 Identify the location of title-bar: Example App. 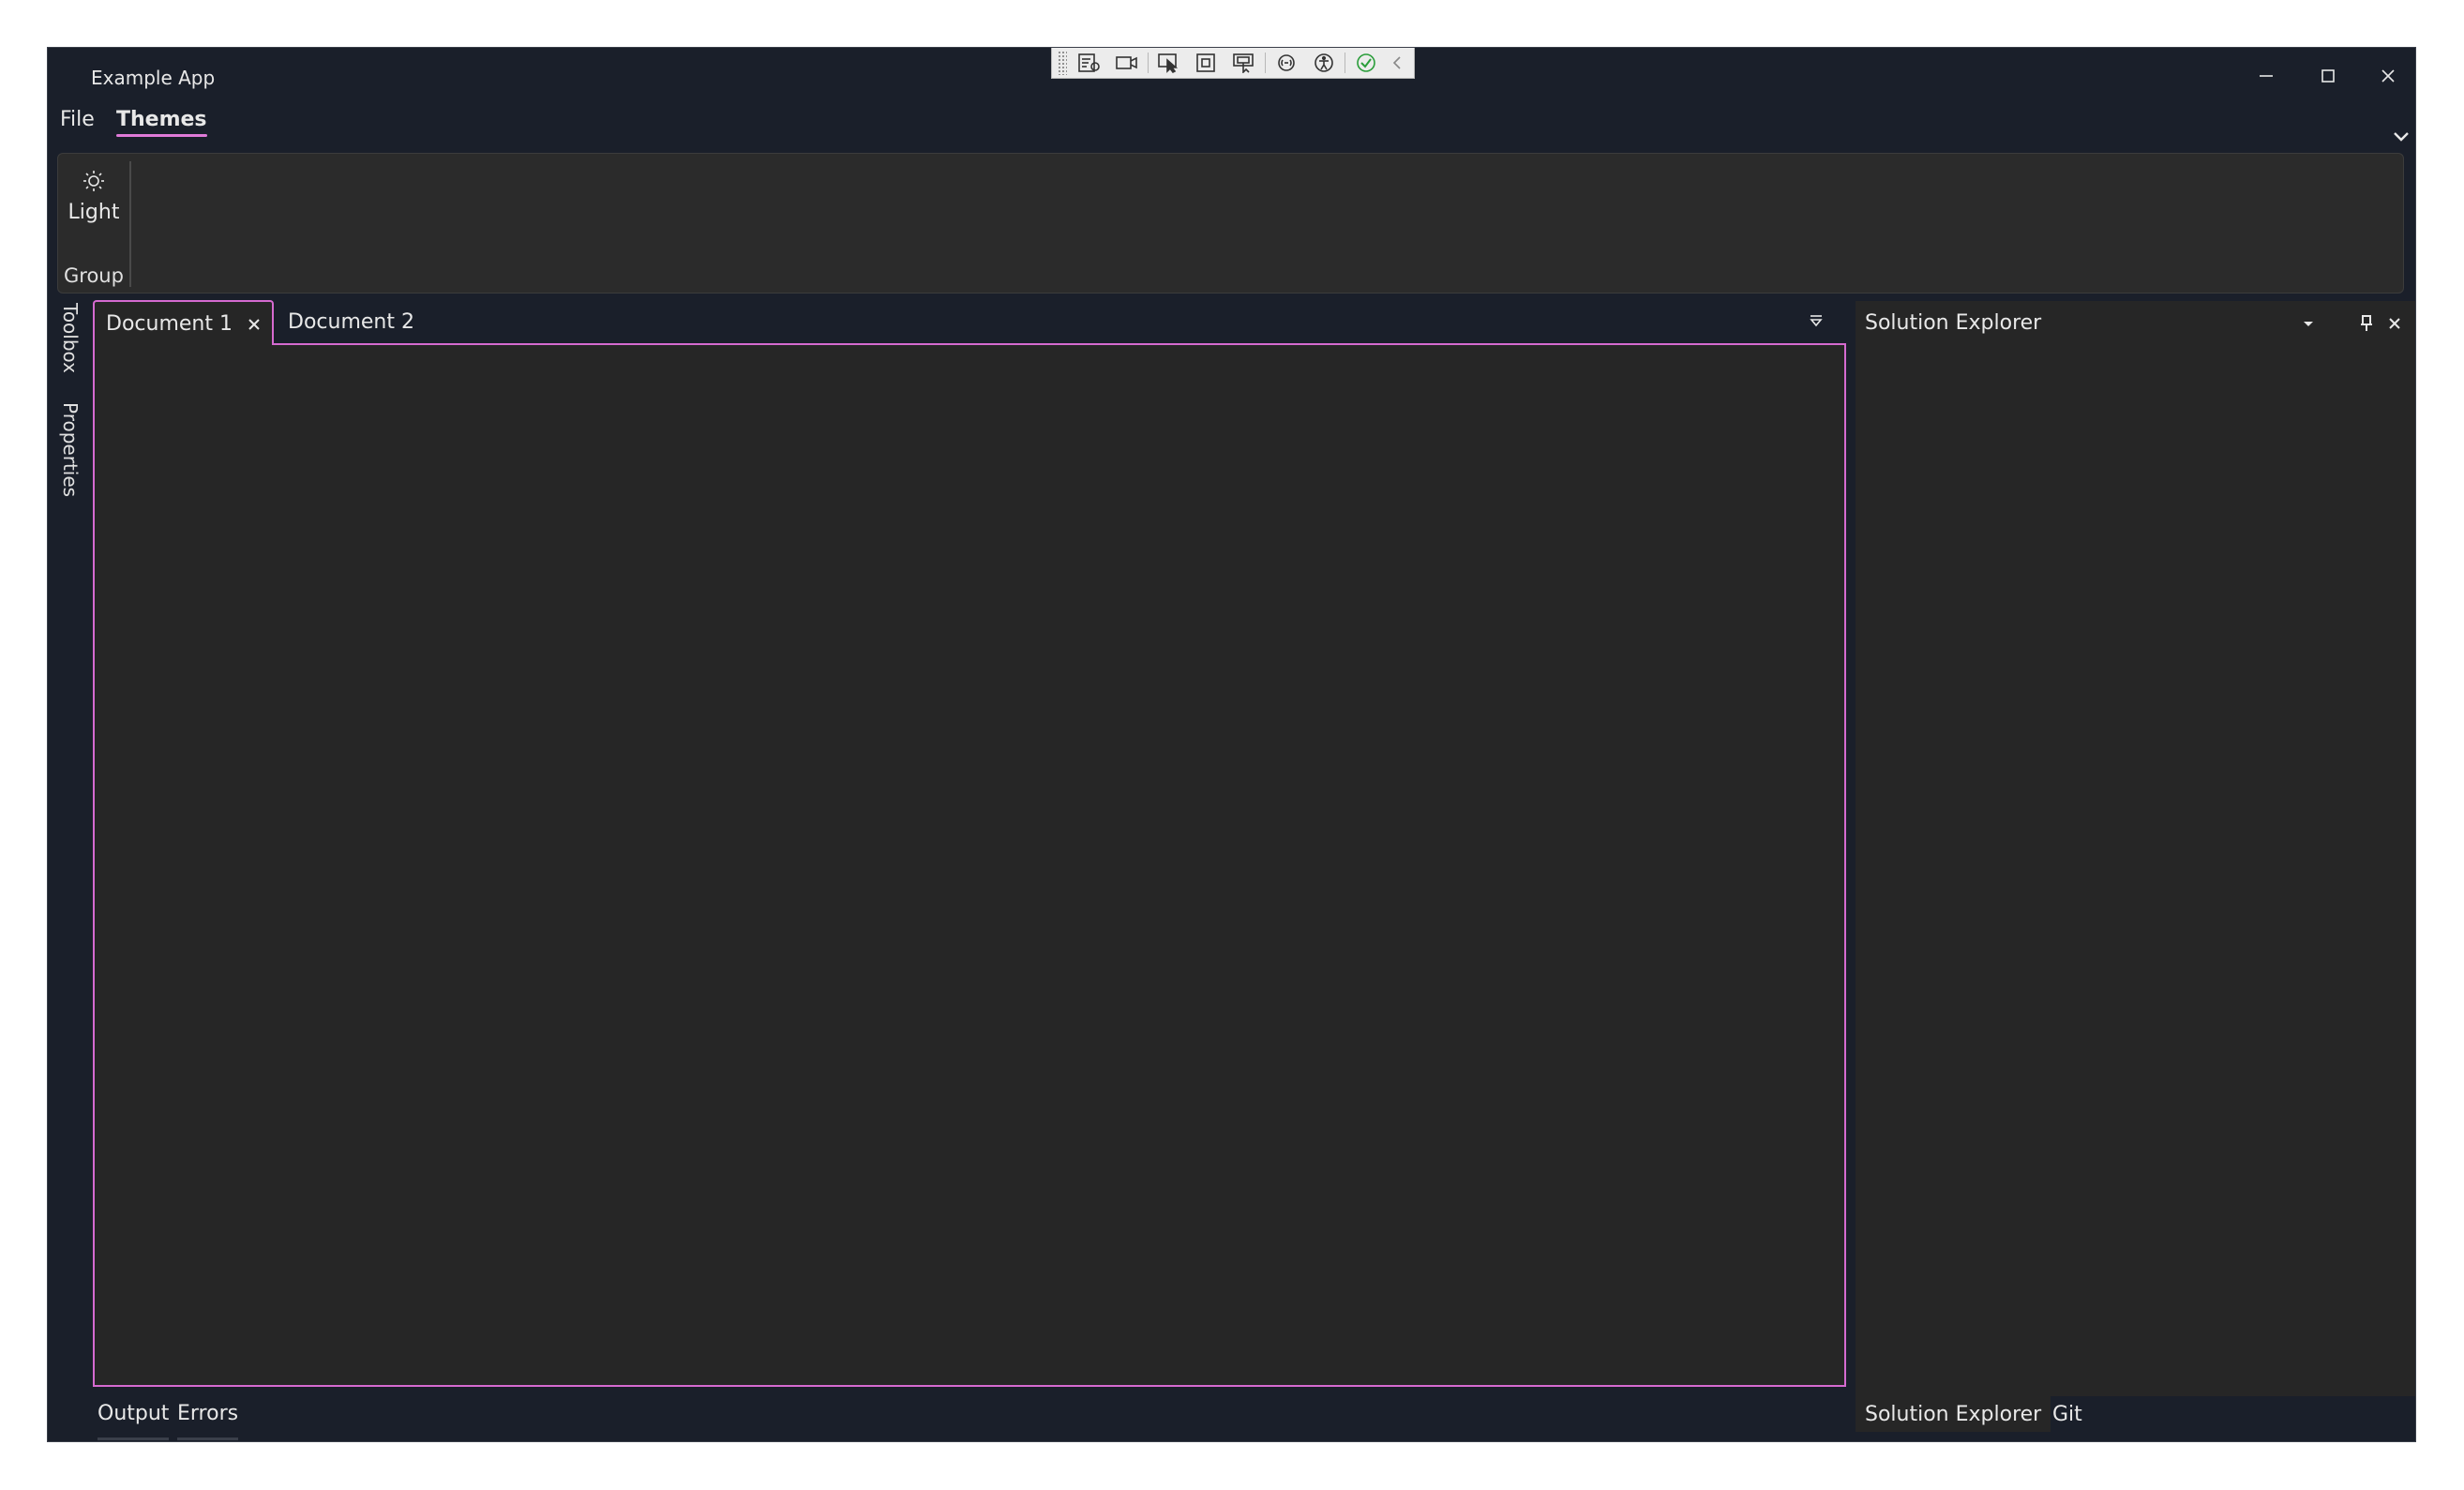
(1231, 77).